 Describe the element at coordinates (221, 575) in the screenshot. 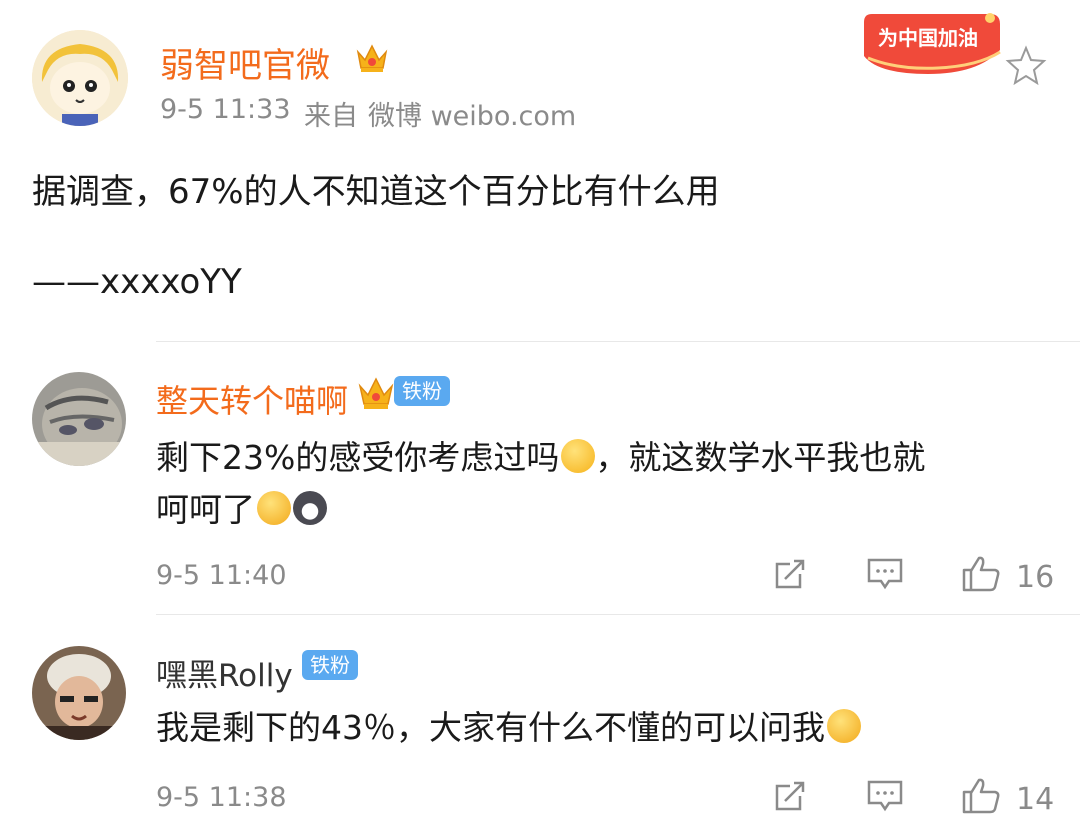

I see `comment-time: 9-5 11:40` at that location.